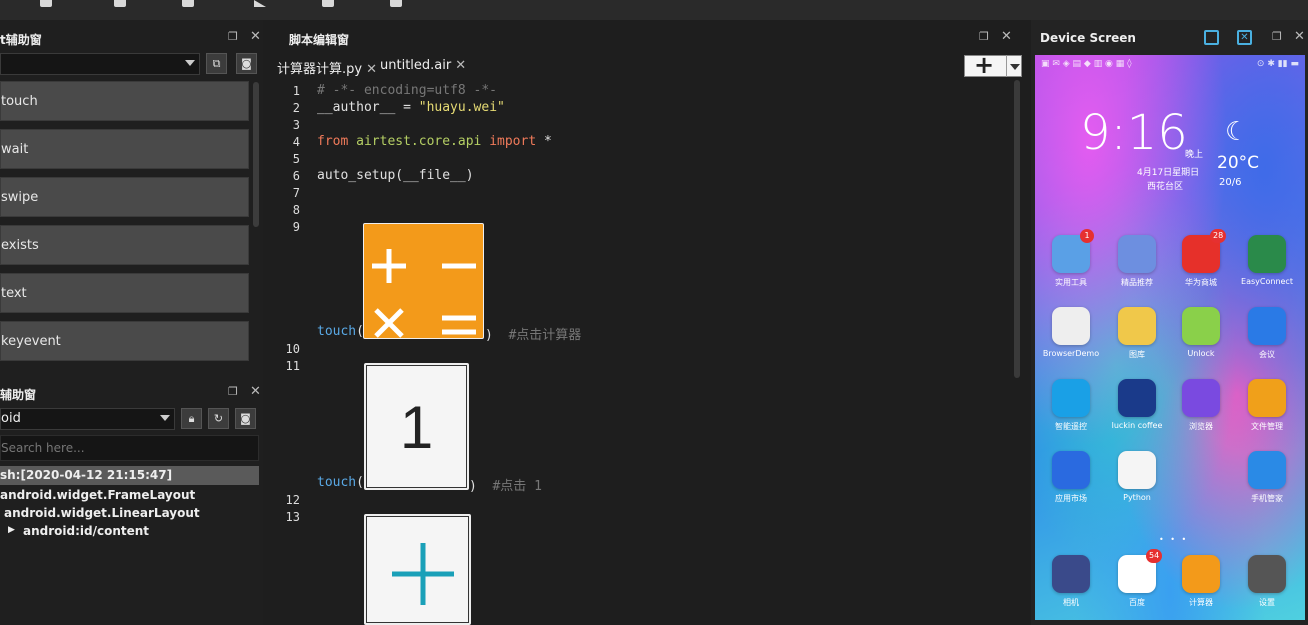  Describe the element at coordinates (11, 418) in the screenshot. I see `poco-mode-value: oid` at that location.